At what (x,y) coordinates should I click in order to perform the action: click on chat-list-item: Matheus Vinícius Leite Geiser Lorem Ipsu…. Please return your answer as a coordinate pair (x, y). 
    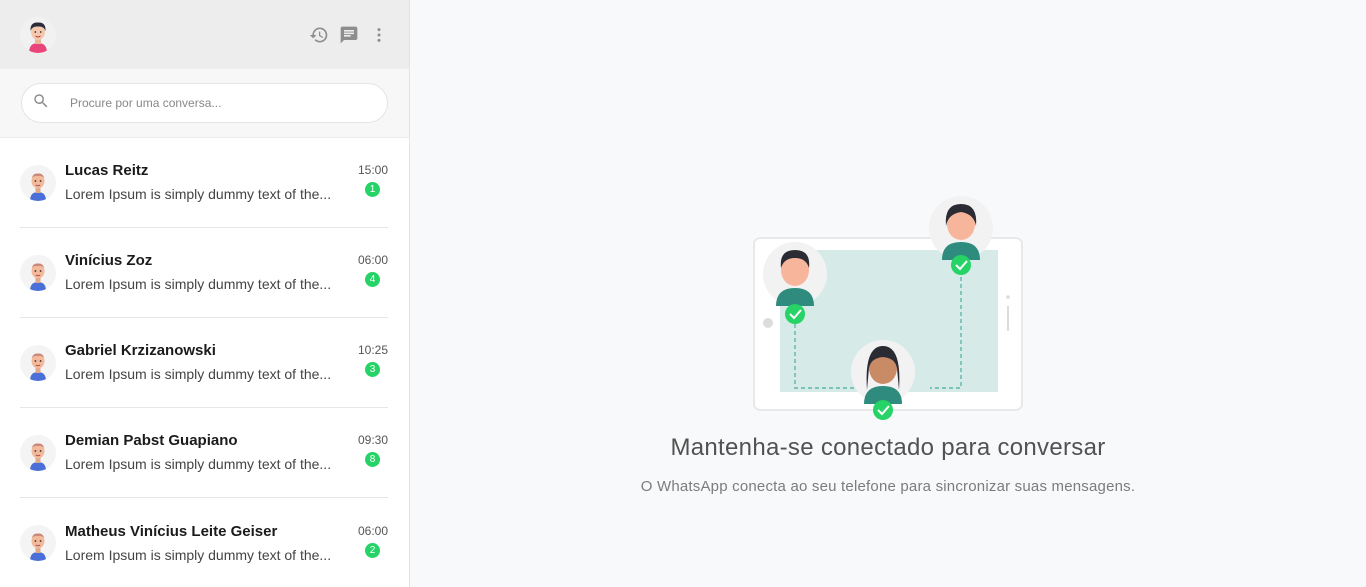
    Looking at the image, I should click on (204, 542).